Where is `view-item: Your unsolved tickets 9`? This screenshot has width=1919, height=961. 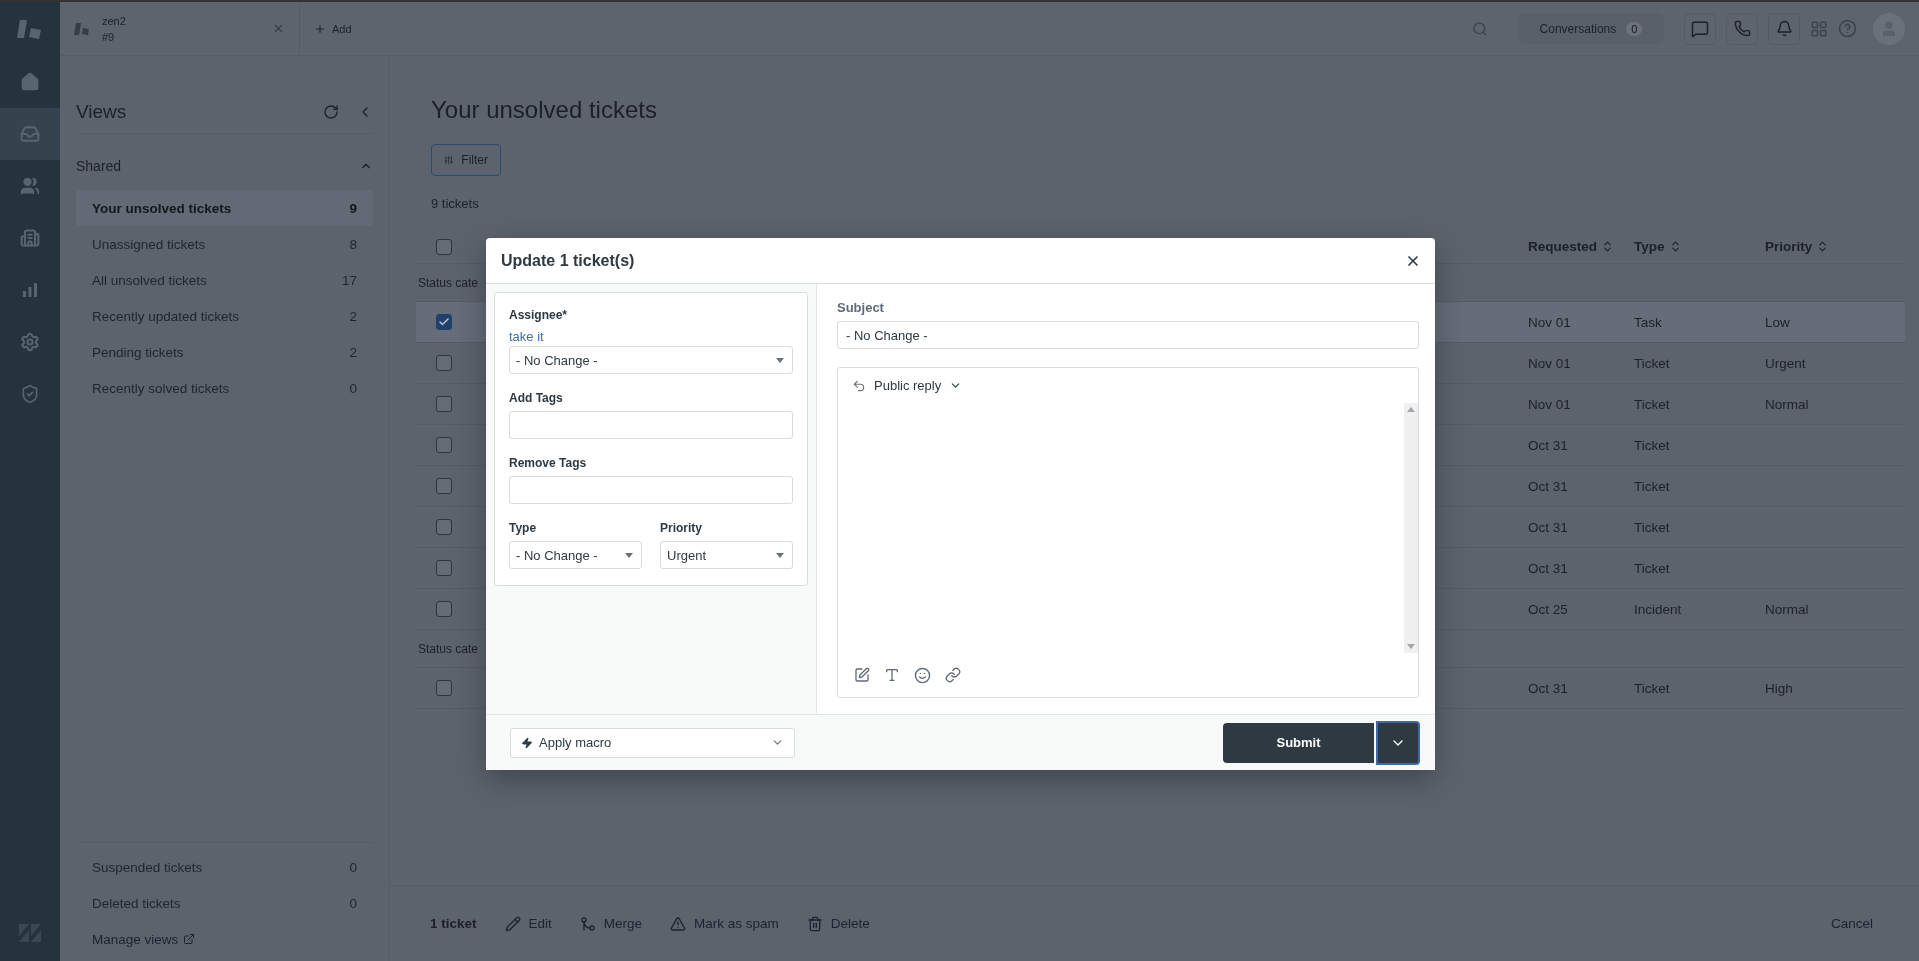
view-item: Your unsolved tickets 9 is located at coordinates (224, 208).